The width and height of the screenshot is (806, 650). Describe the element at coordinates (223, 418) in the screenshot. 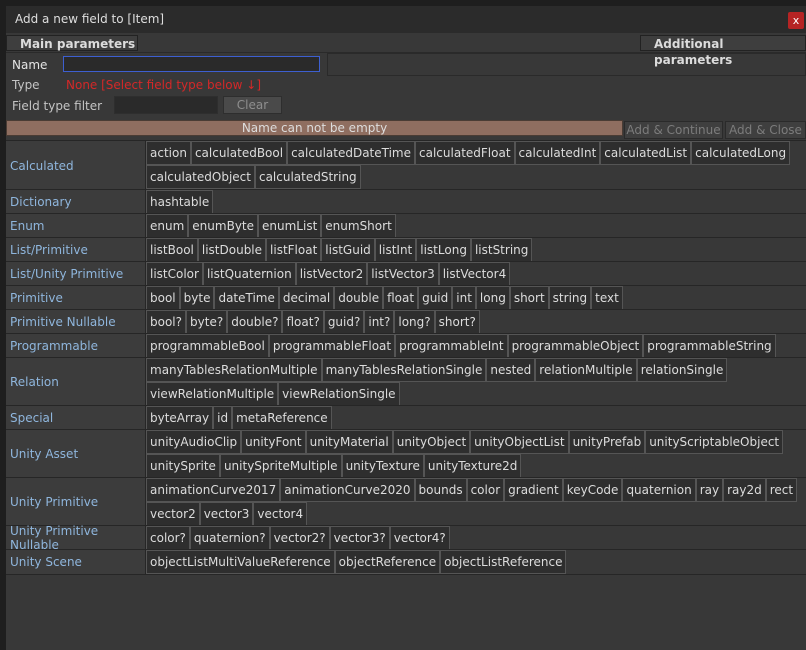

I see `type-chip: id` at that location.